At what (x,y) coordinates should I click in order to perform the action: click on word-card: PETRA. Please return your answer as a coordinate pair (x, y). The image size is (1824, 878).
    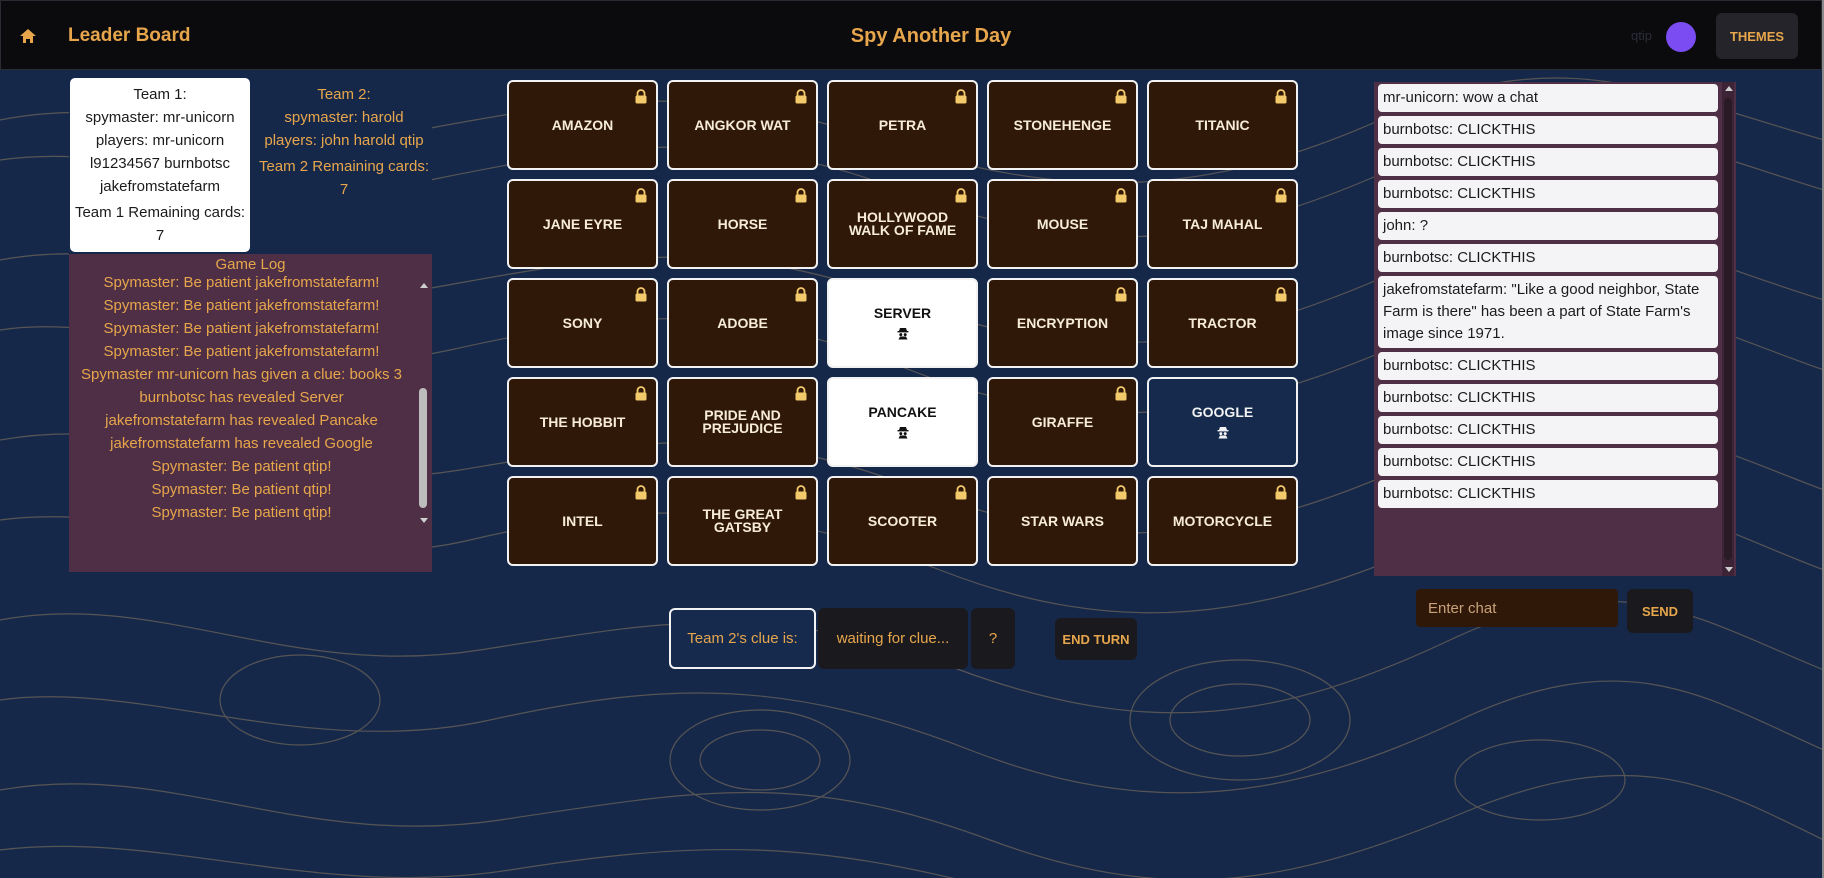
    Looking at the image, I should click on (902, 125).